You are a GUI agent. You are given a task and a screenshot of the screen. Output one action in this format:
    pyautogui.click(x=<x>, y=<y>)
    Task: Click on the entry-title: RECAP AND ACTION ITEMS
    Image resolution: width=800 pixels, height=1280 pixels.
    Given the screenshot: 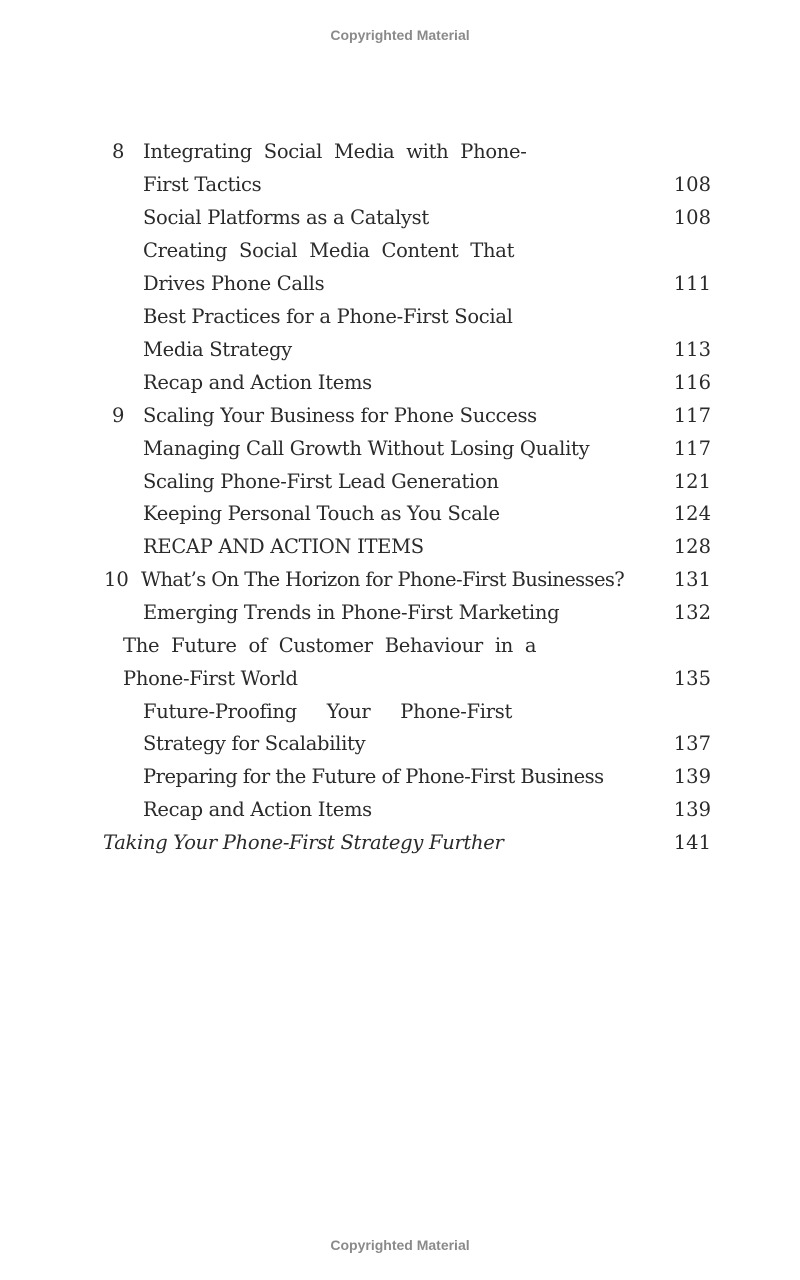 What is the action you would take?
    pyautogui.click(x=283, y=546)
    